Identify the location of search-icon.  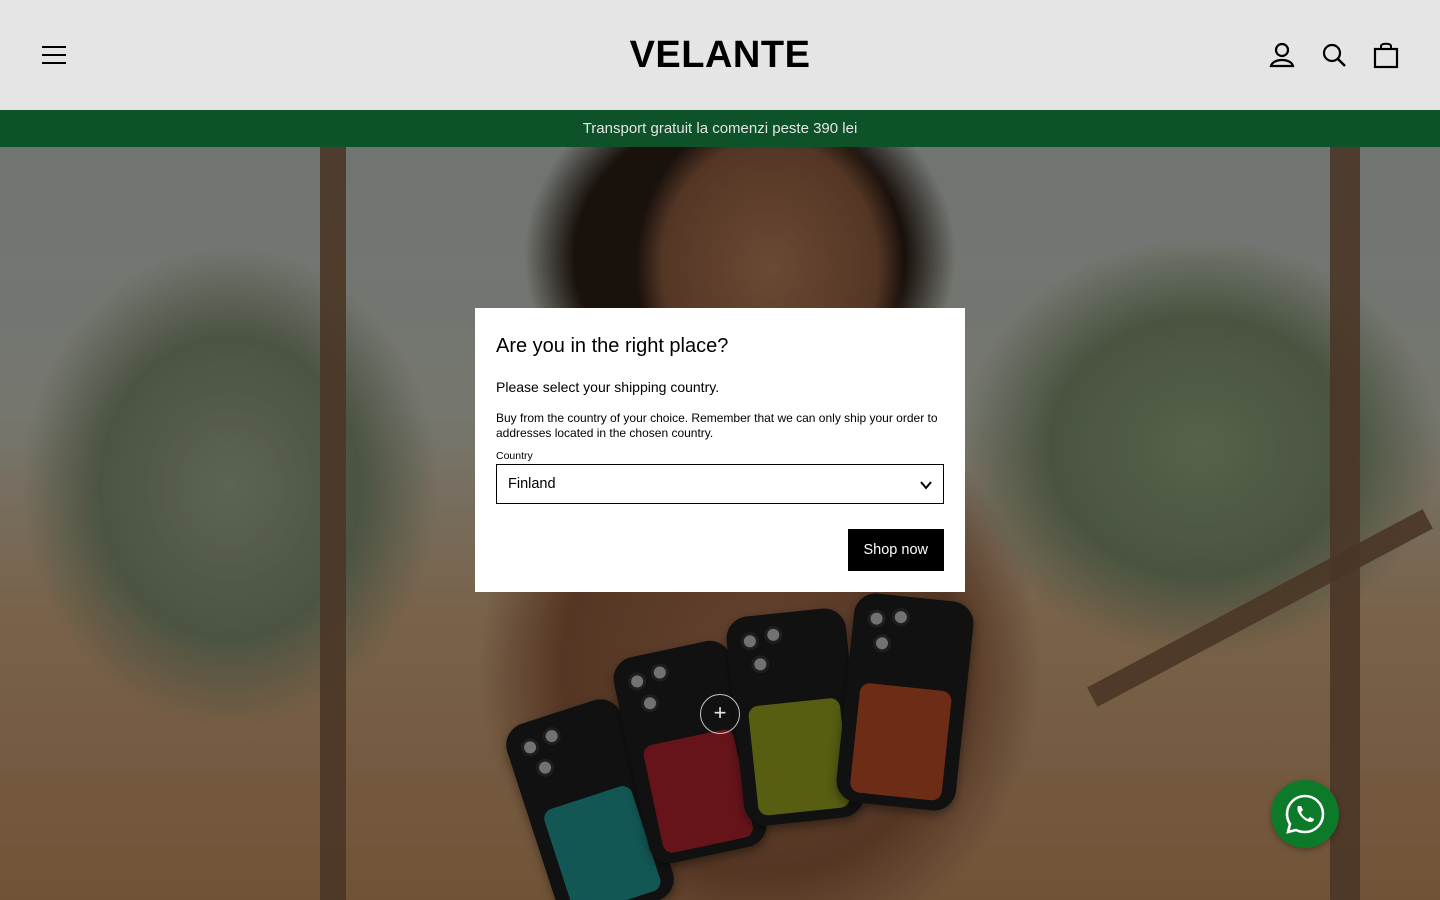
(1334, 55).